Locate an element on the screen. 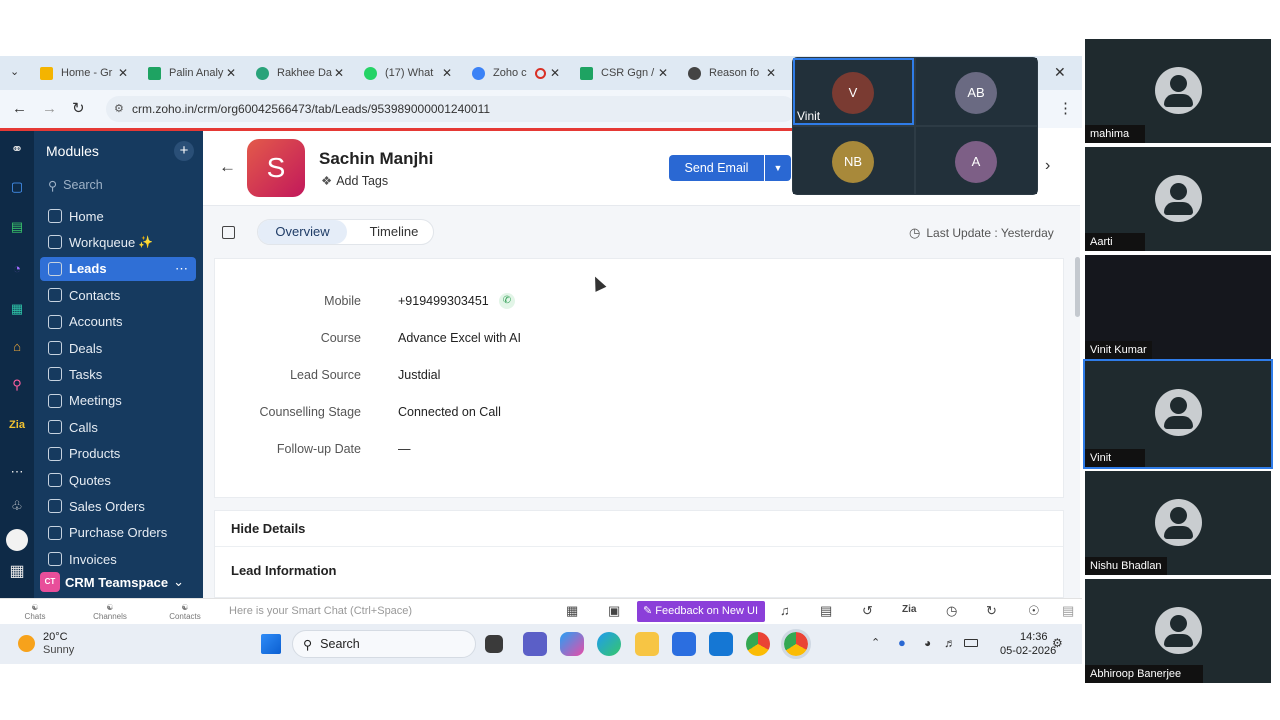 The image size is (1280, 720). notification-bell-icon: ♧ is located at coordinates (17, 506).